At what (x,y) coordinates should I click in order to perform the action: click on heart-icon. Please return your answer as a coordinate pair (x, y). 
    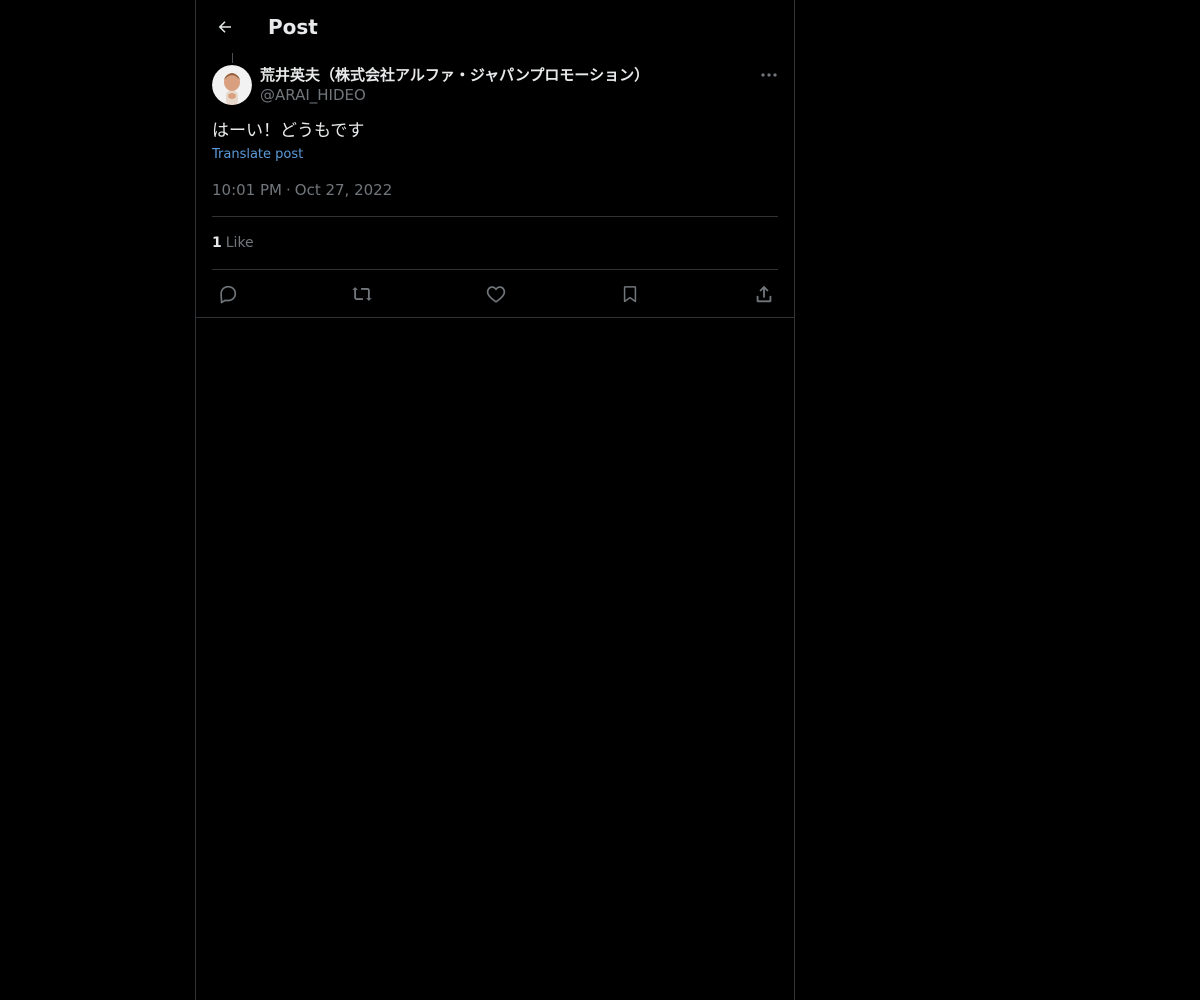
    Looking at the image, I should click on (496, 294).